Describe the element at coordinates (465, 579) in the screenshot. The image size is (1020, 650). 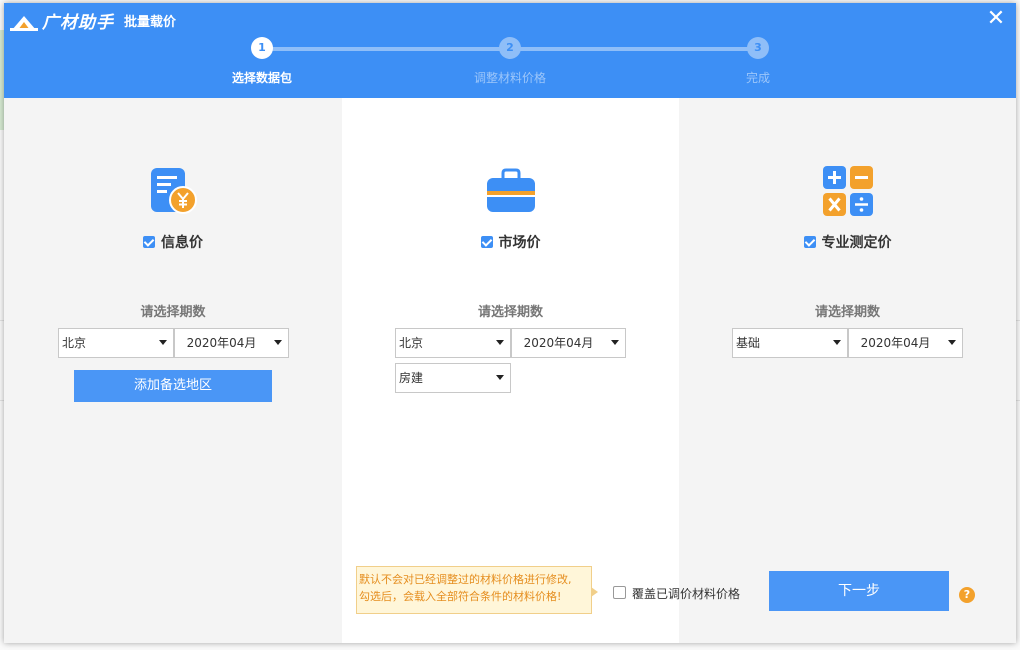
I see `tooltip-line: 默认不会对已经调整过的材料价格进行修改,` at that location.